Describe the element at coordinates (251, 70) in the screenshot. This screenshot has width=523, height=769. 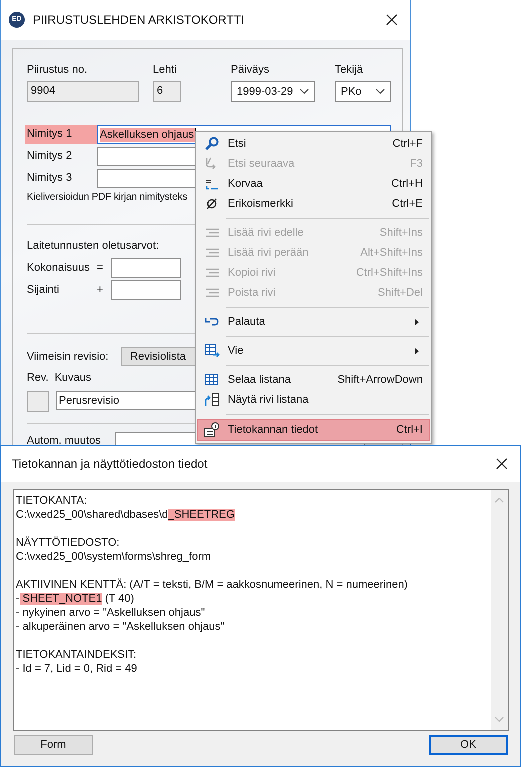
I see `field-label: Päiväys` at that location.